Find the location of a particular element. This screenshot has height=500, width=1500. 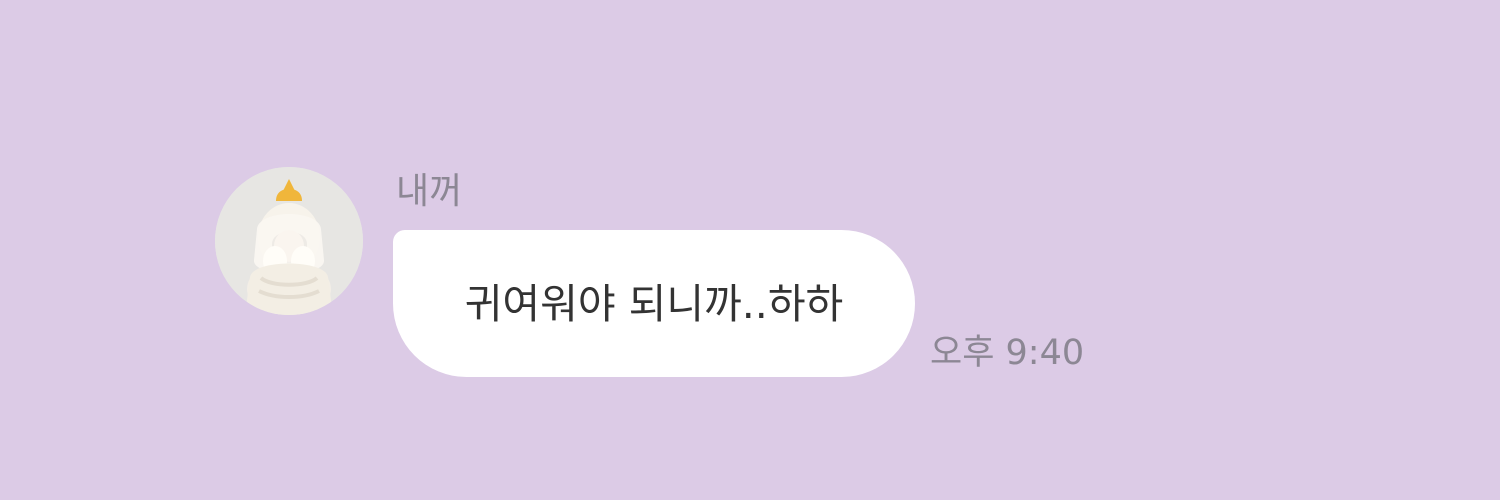

avatar is located at coordinates (289, 241).